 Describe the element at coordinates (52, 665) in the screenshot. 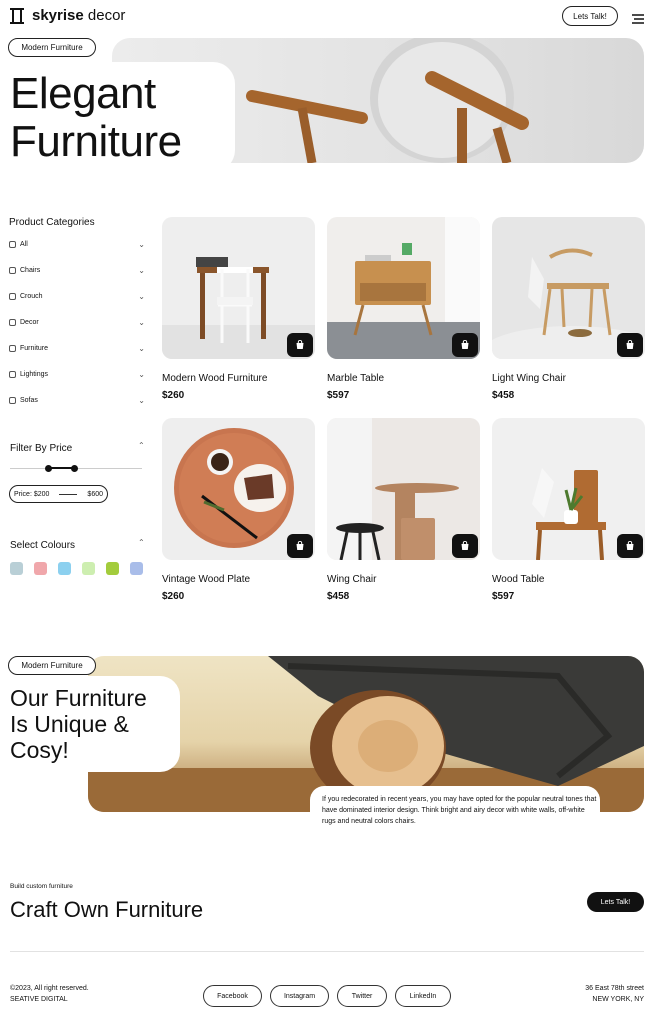

I see `feature-badge: Modern Furniture` at that location.